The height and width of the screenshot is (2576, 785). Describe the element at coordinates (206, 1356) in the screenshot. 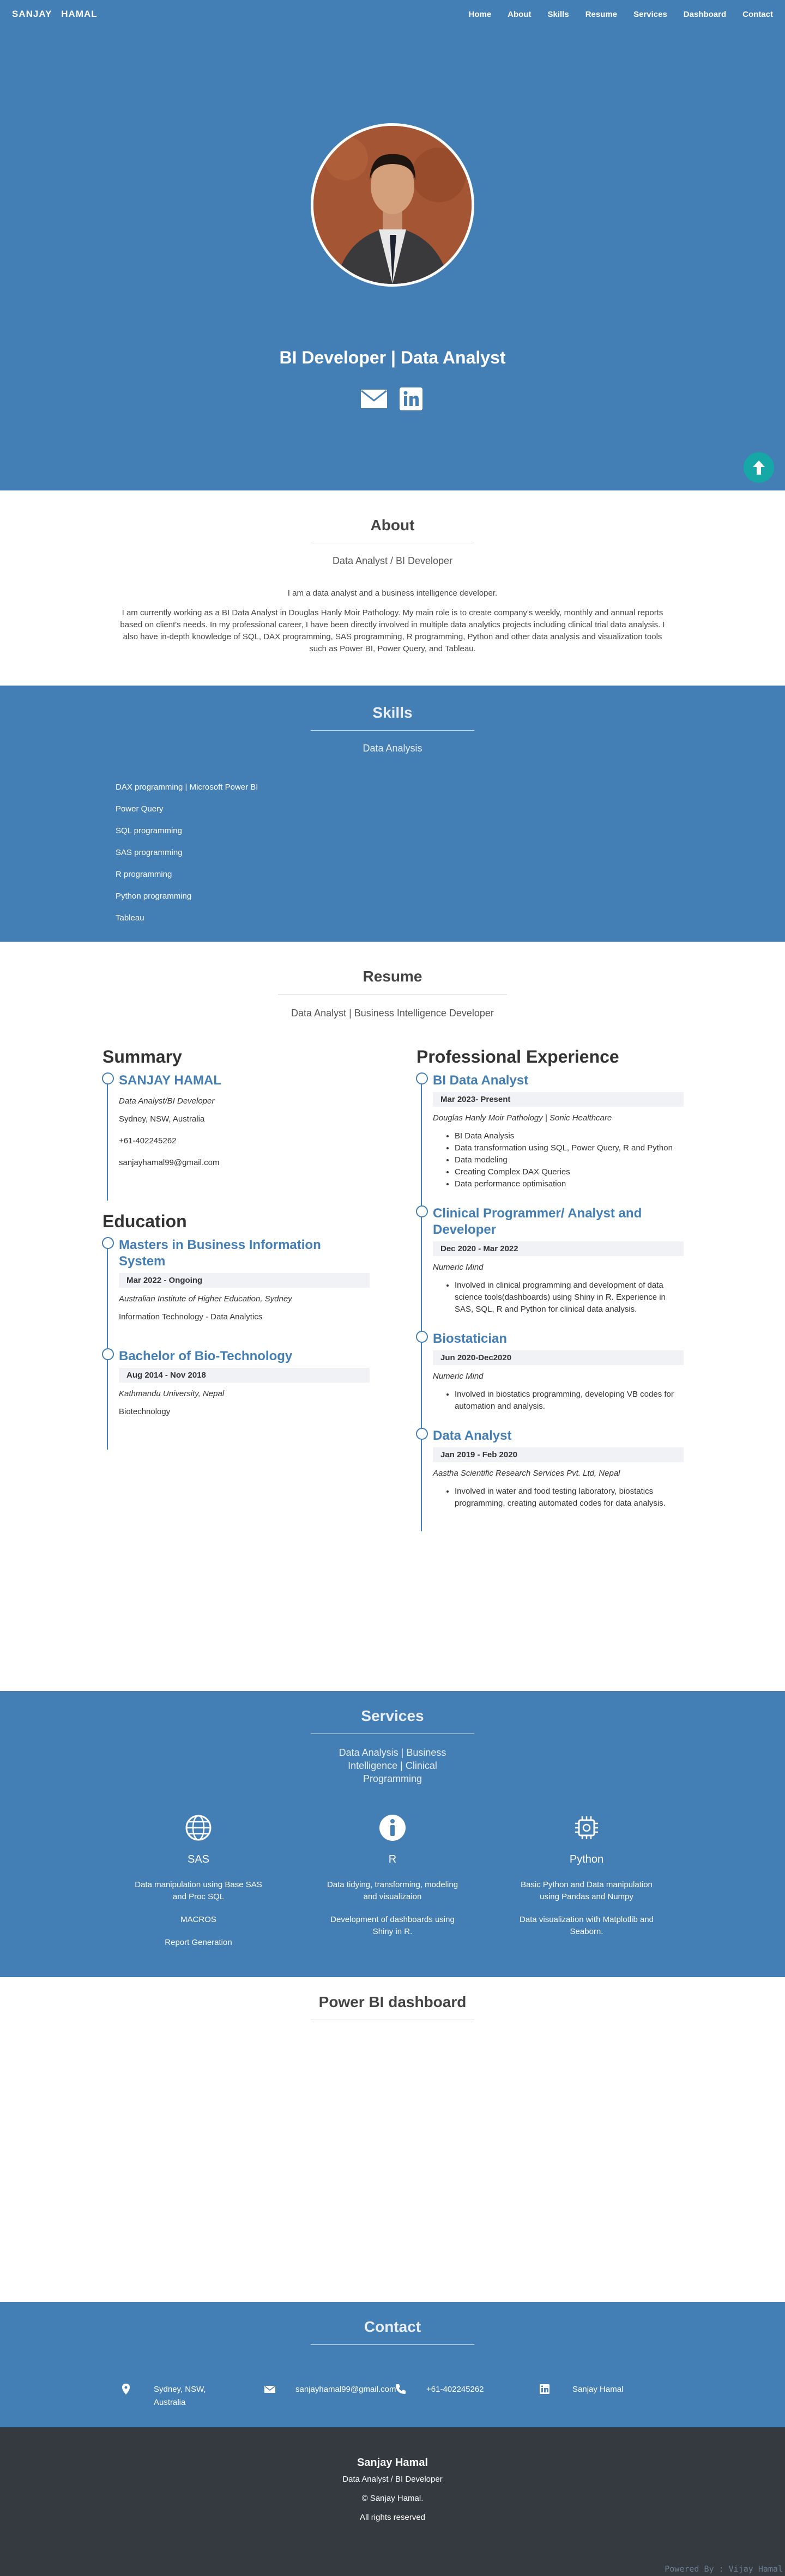

I see `education-title: Bachelor of Bio-Technology` at that location.